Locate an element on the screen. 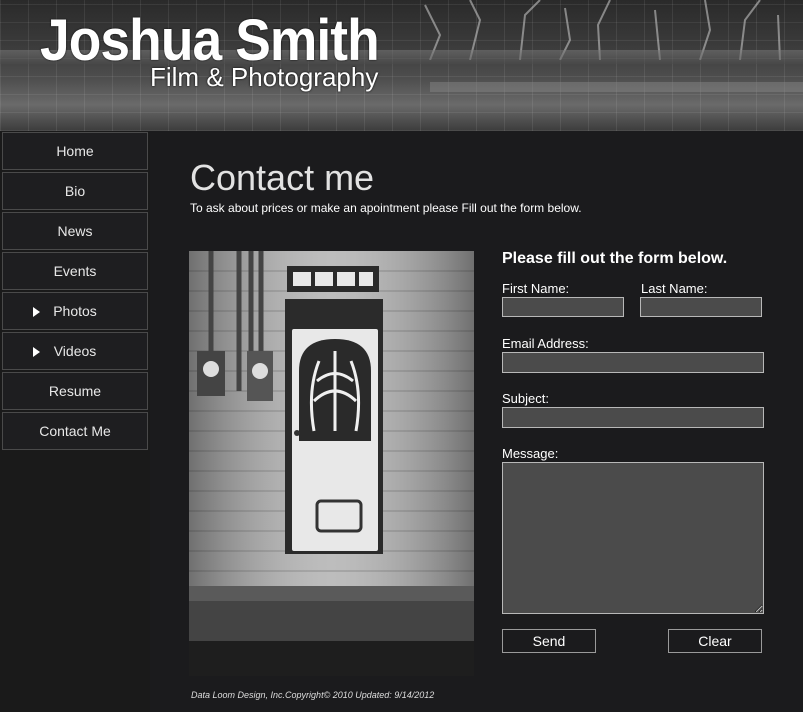 This screenshot has height=712, width=803. last-name-field is located at coordinates (701, 307).